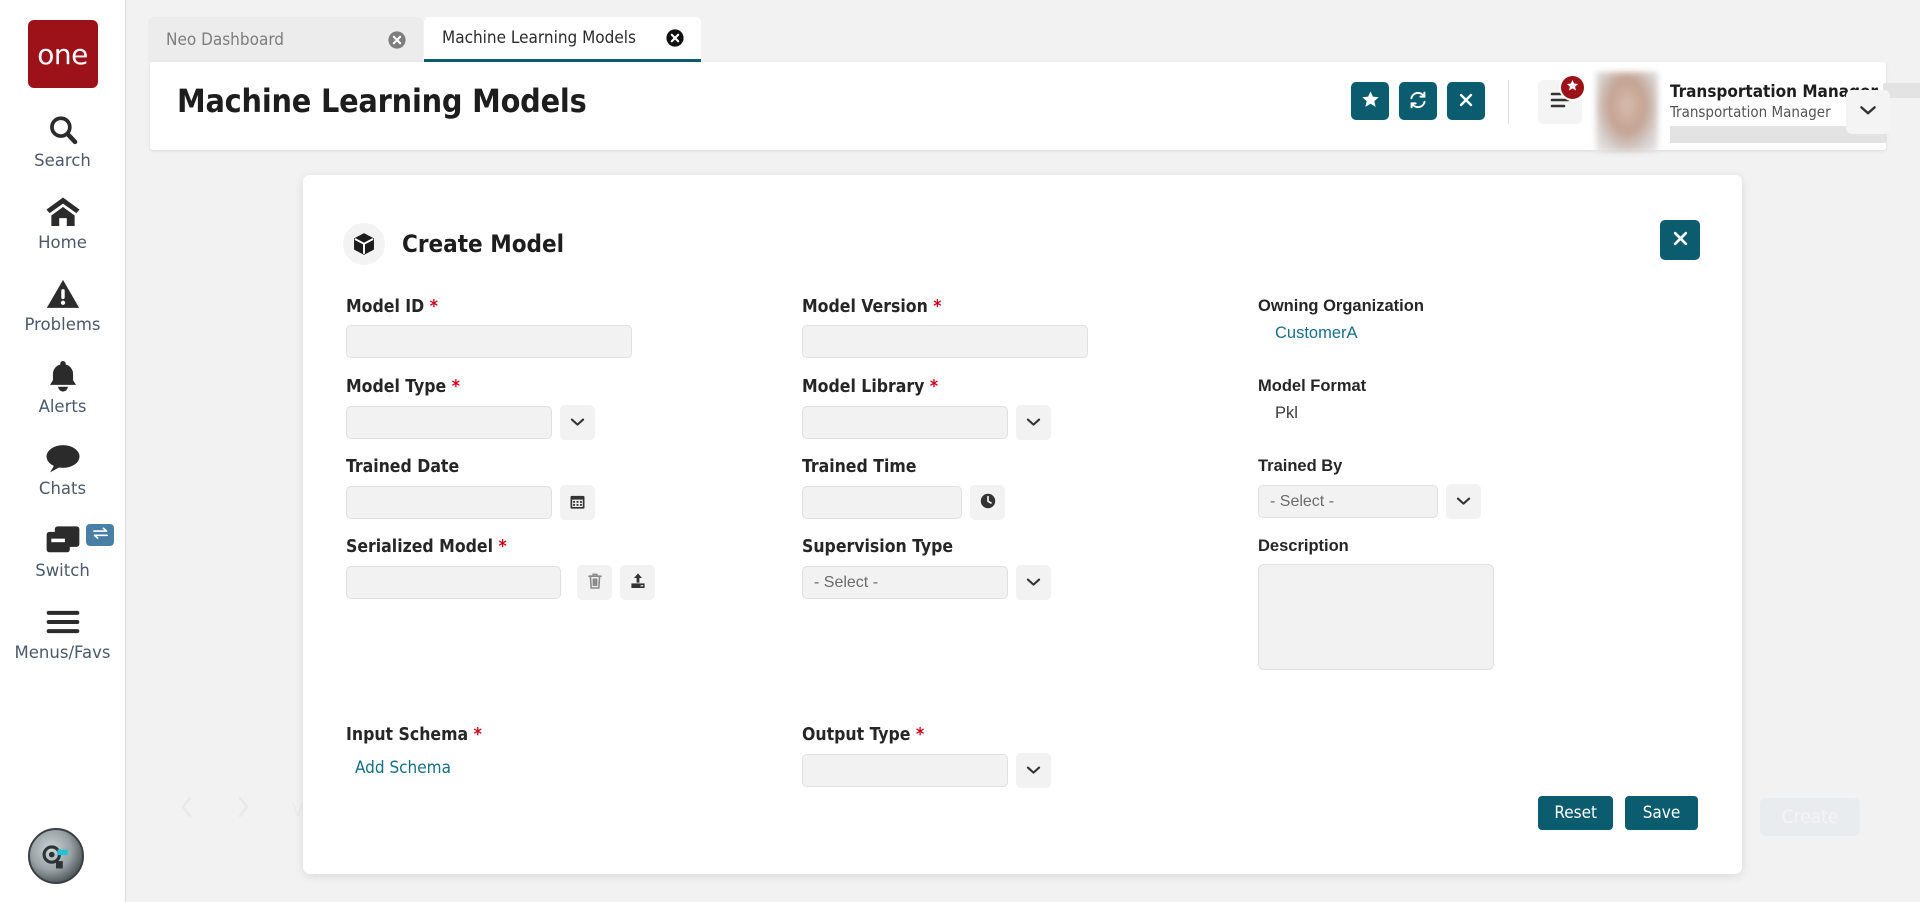  Describe the element at coordinates (1300, 466) in the screenshot. I see `field-label: Trained By` at that location.